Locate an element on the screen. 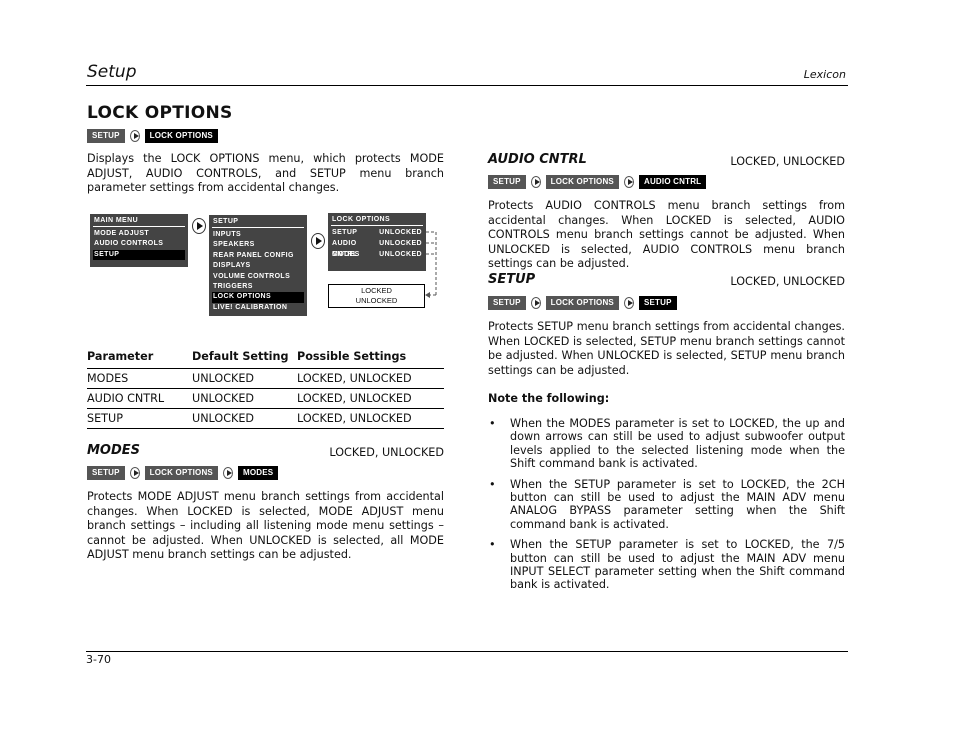  menu-item: INPUTS is located at coordinates (227, 234).